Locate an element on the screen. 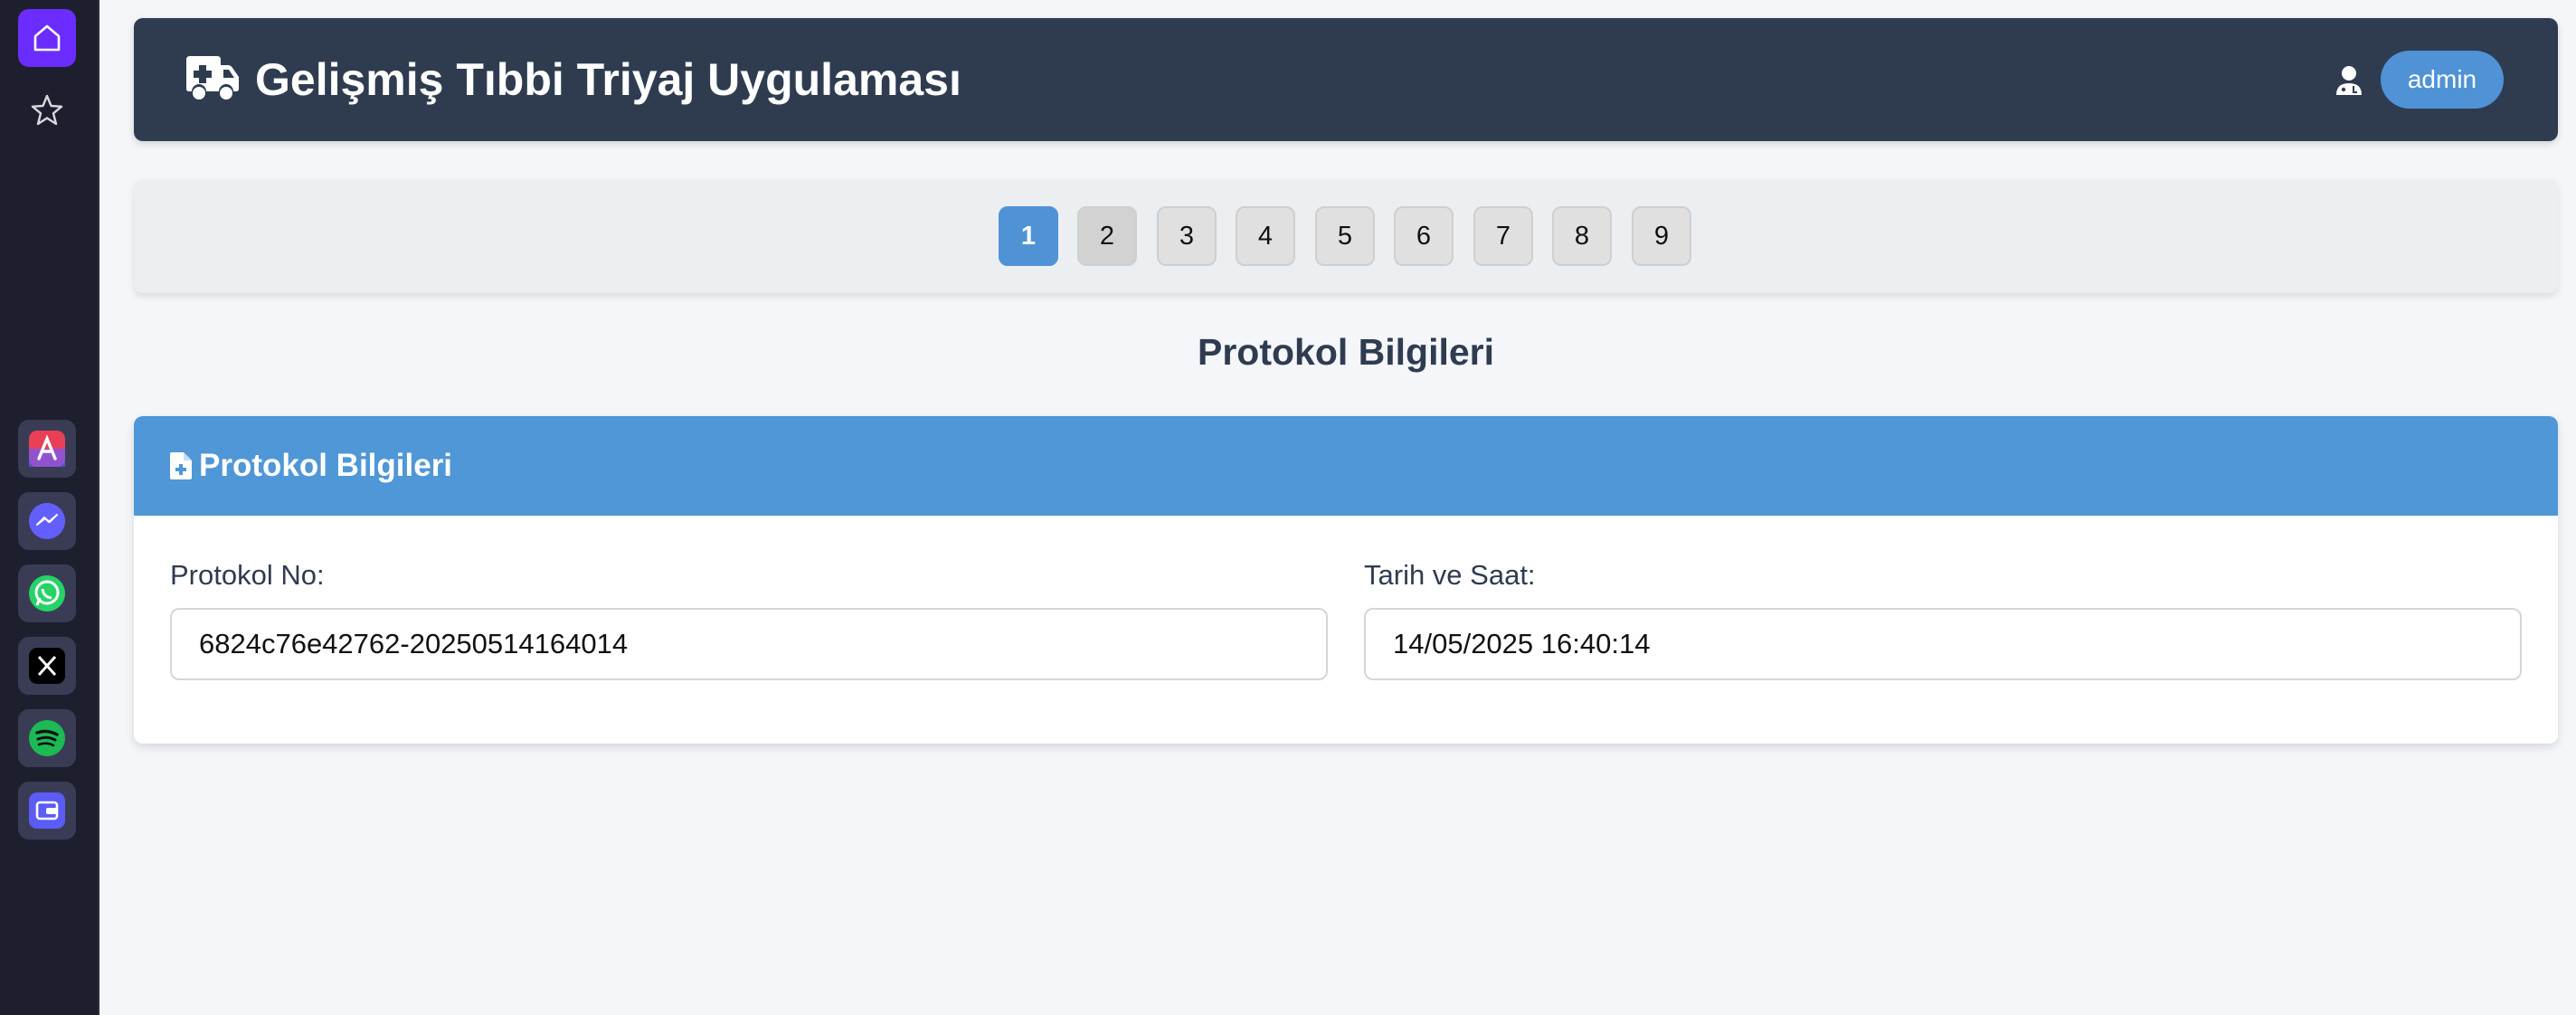  page-button-2: 2 is located at coordinates (1107, 236).